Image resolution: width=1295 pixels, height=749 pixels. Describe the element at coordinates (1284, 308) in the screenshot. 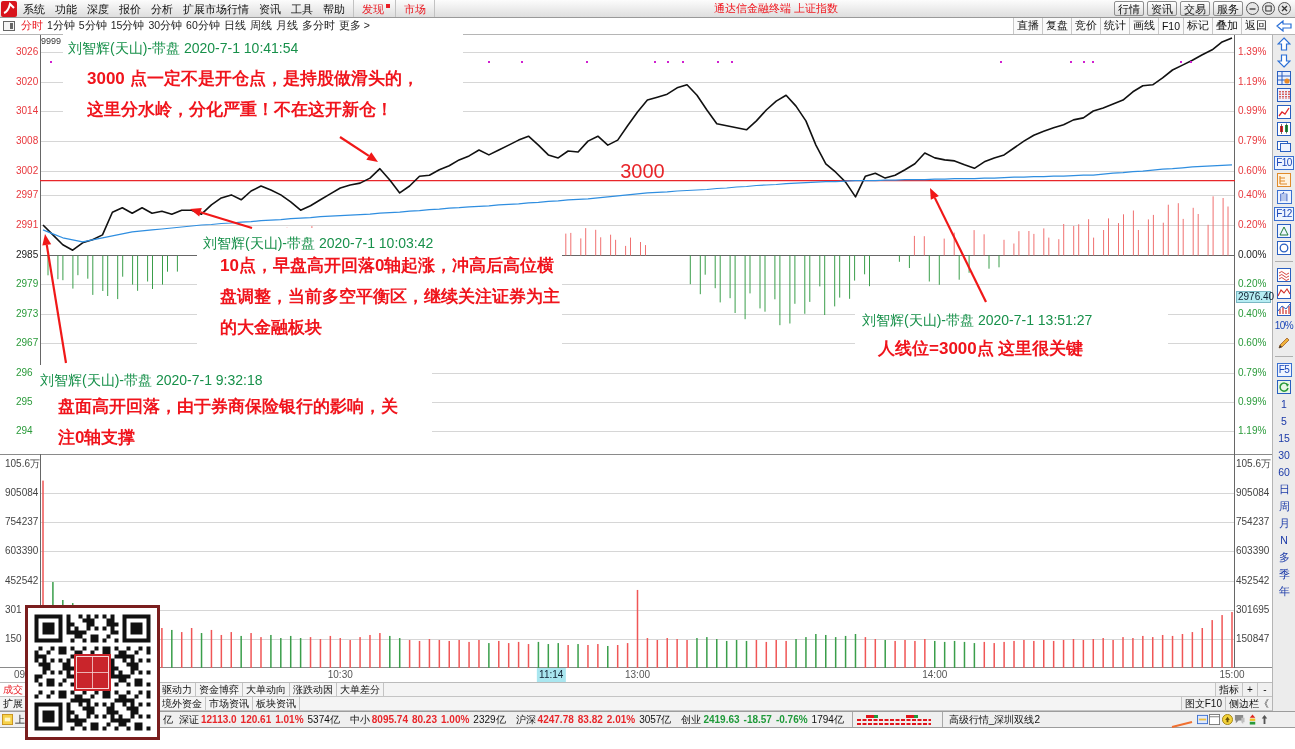

I see `bar-line-icon` at that location.